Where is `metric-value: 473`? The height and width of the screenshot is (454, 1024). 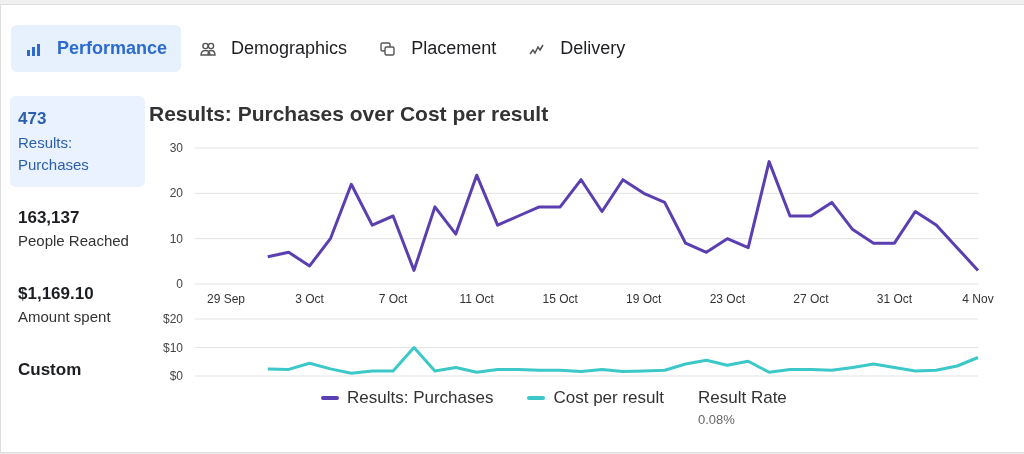 metric-value: 473 is located at coordinates (33, 119).